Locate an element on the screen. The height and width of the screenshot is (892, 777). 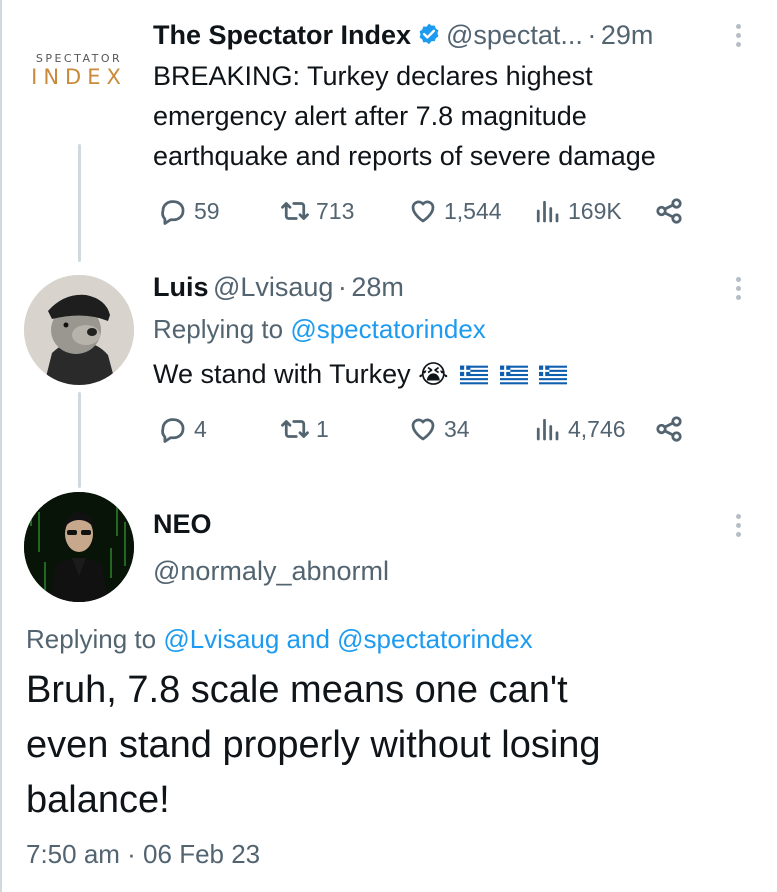
tweet2-handle: @Lvisaug is located at coordinates (273, 287).